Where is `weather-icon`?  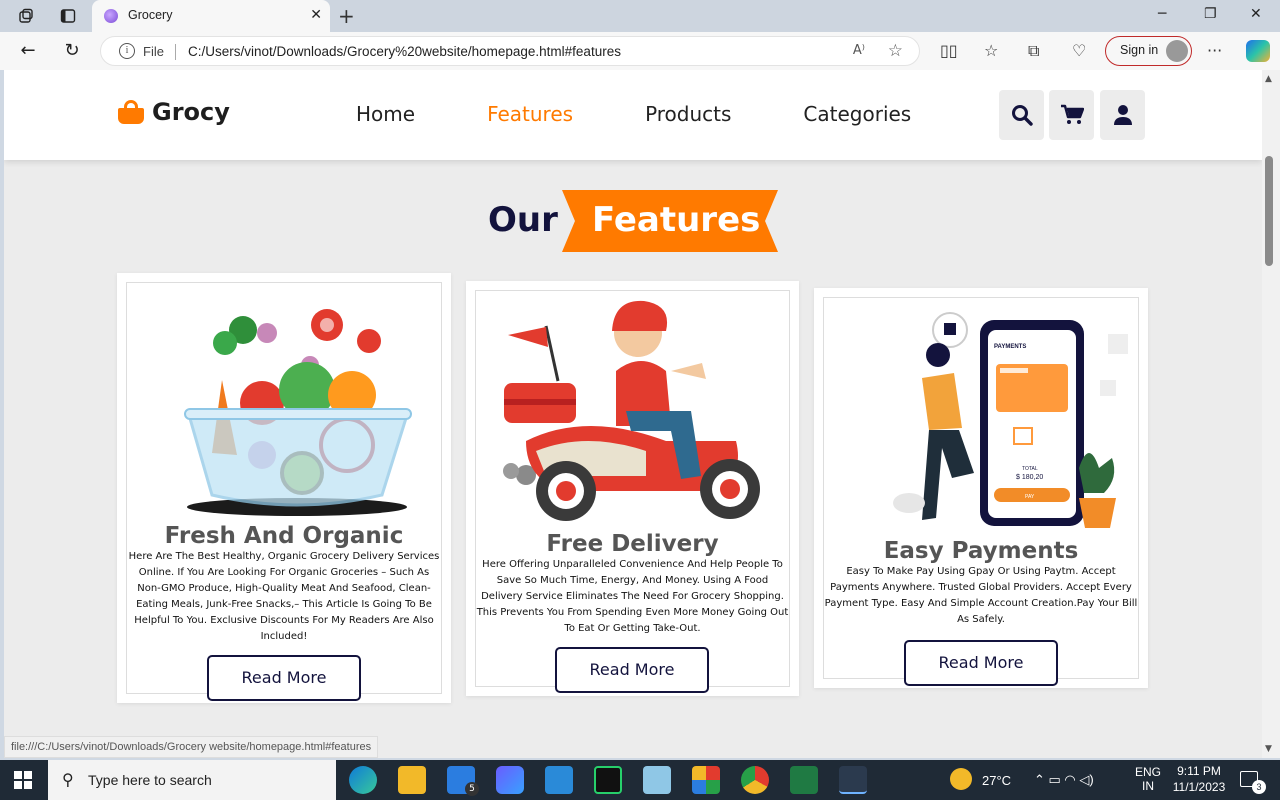 weather-icon is located at coordinates (961, 779).